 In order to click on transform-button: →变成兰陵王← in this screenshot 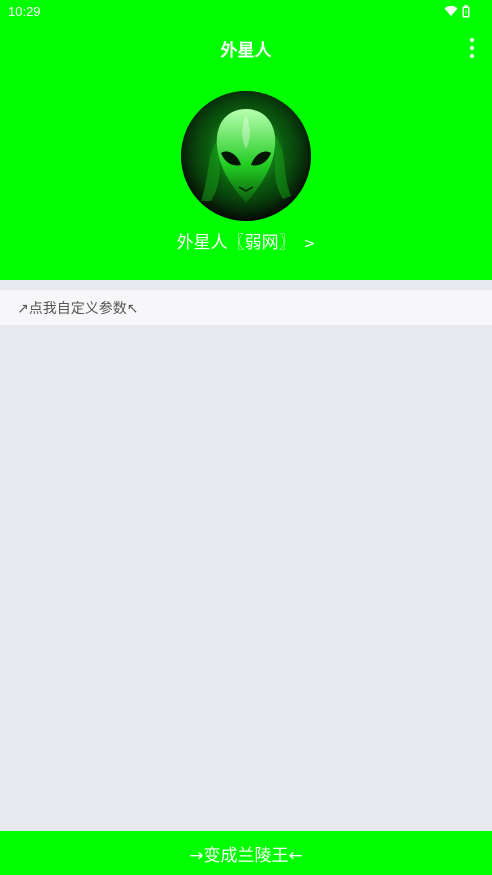, I will do `click(246, 853)`.